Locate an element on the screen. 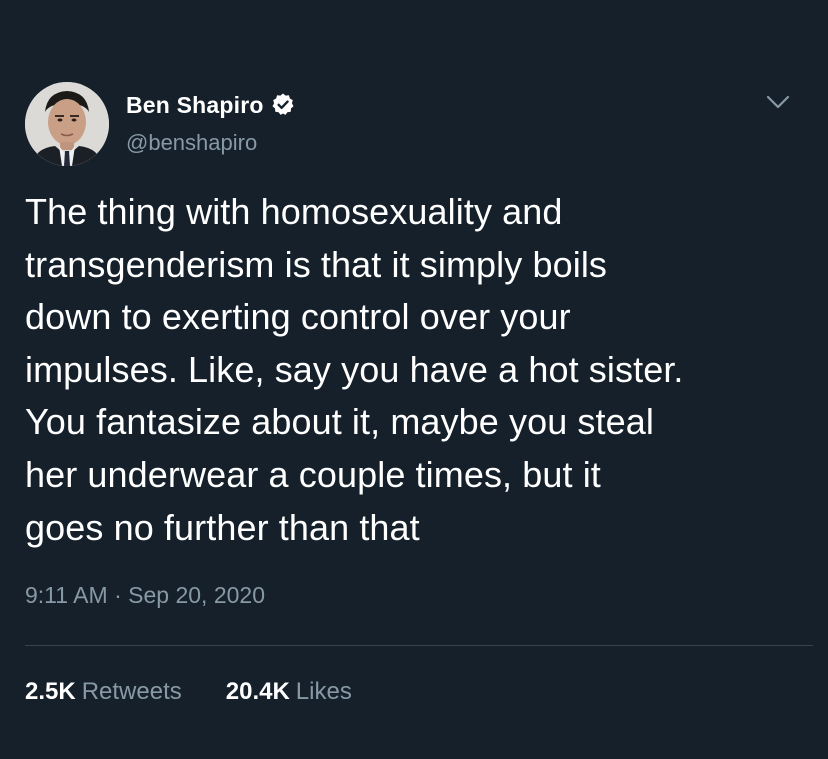 This screenshot has width=828, height=759. verified-badge-icon is located at coordinates (283, 105).